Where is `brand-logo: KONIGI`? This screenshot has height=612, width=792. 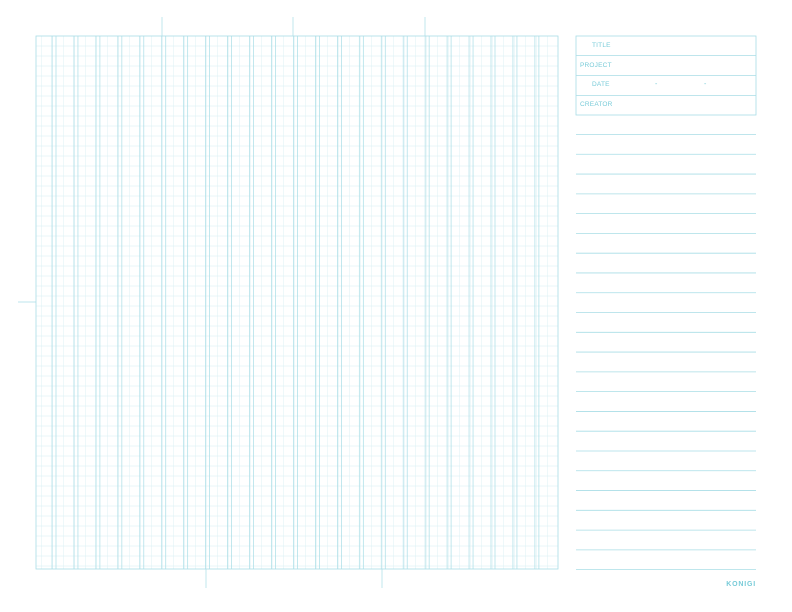 brand-logo: KONIGI is located at coordinates (741, 584).